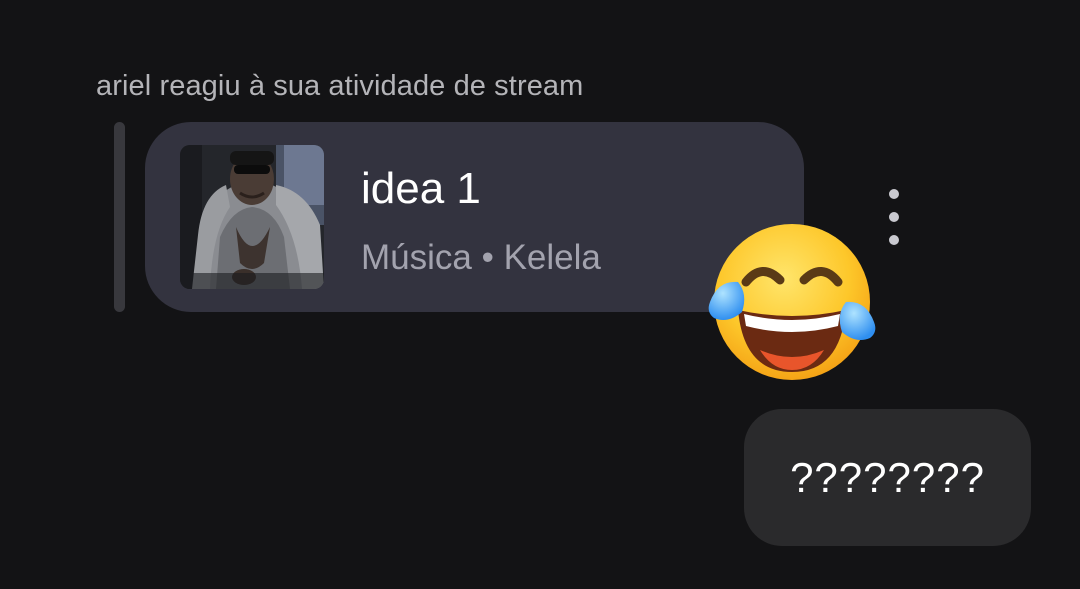 The height and width of the screenshot is (589, 1080). I want to click on message-text: ????????, so click(887, 477).